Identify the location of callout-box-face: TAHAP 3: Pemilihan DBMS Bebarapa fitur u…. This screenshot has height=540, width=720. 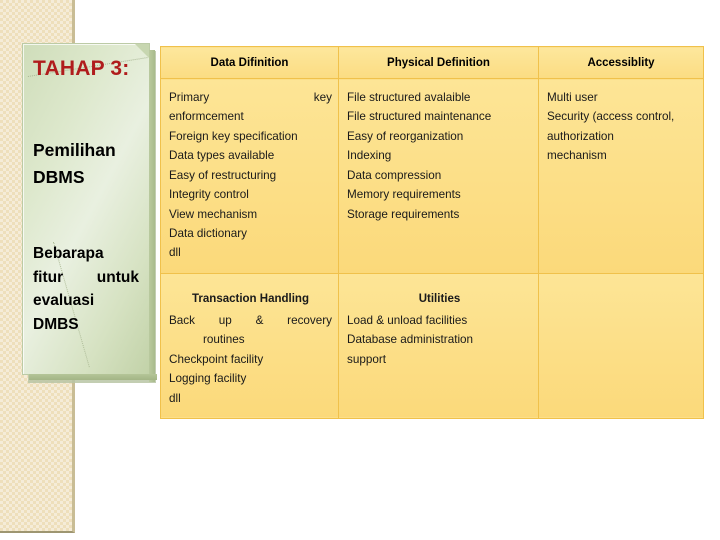
(89, 212).